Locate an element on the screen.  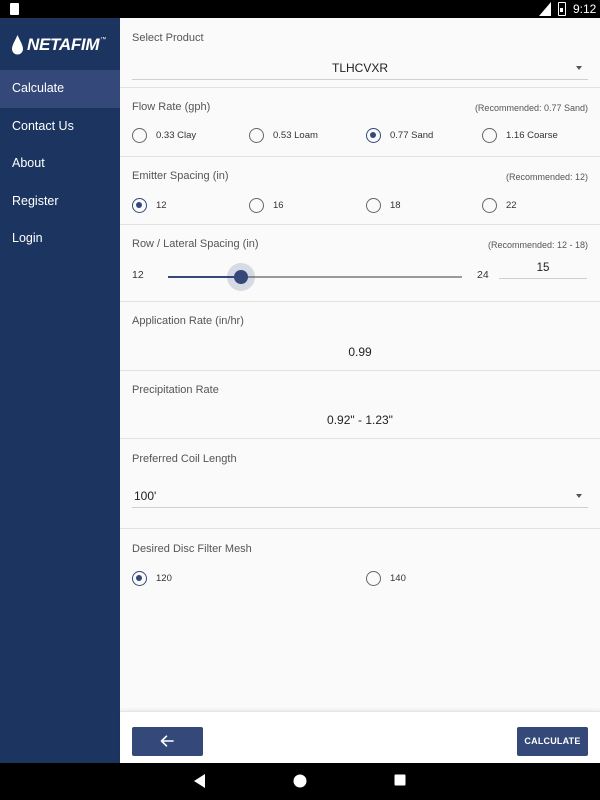
product-select: TLHCVXR is located at coordinates (360, 69).